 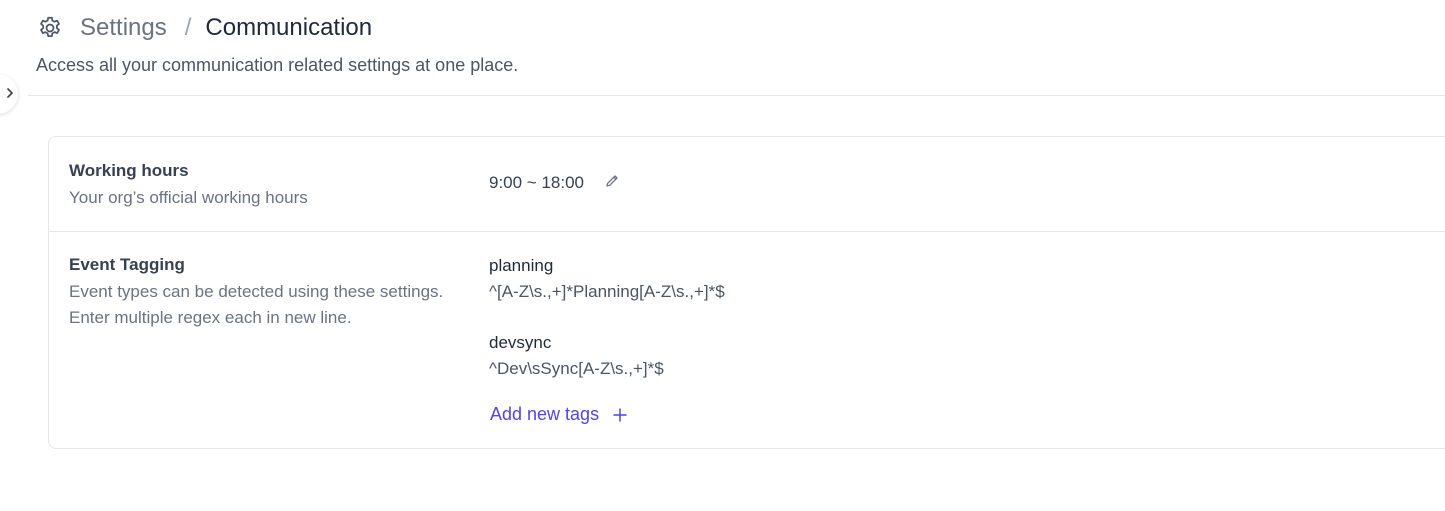 I want to click on pencil-icon, so click(x=612, y=183).